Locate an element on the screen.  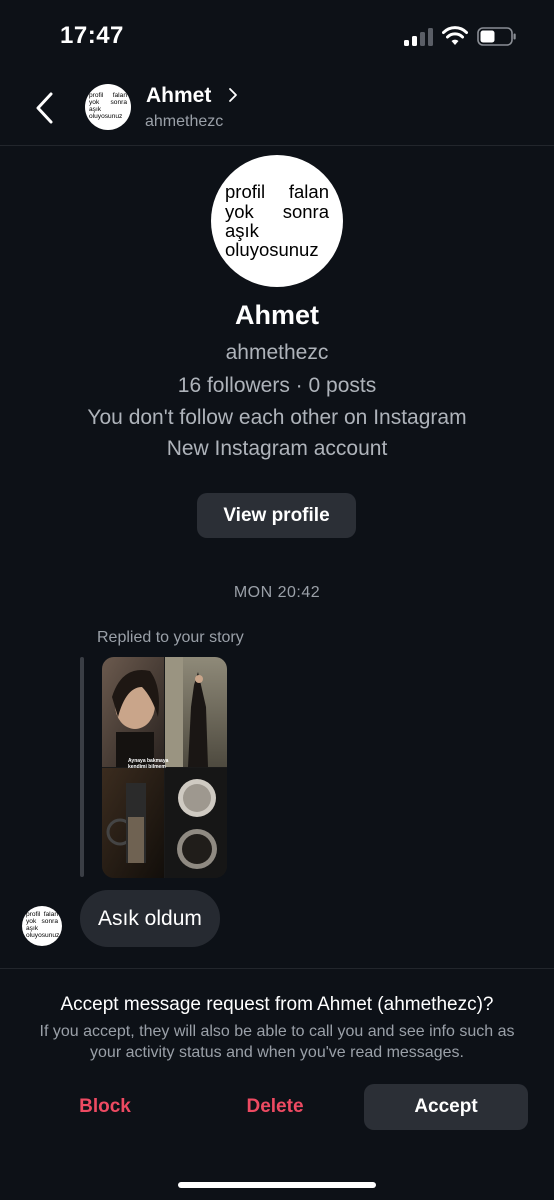
mutual-follow-info: You don't follow each other on Instagram is located at coordinates (277, 417).